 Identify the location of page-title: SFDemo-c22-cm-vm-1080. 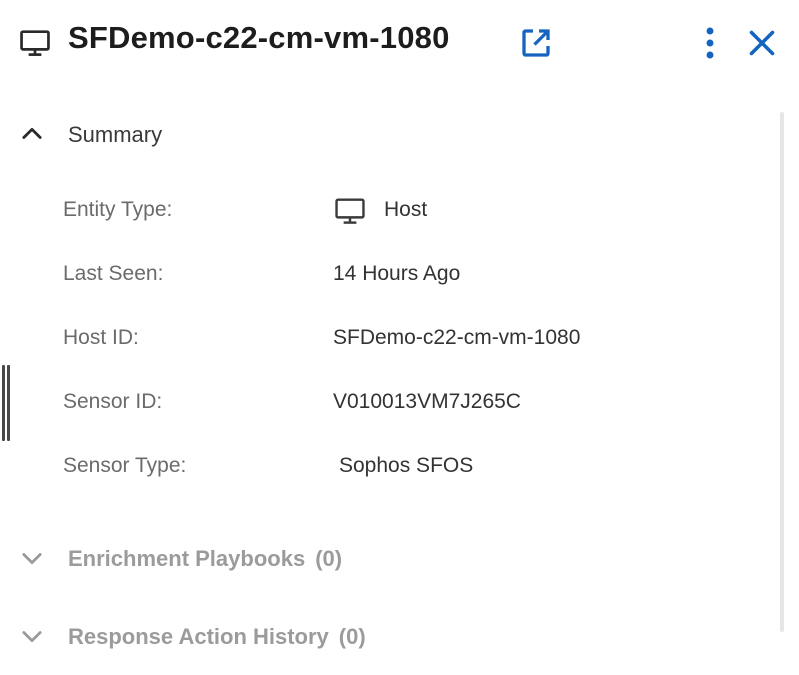
(259, 37).